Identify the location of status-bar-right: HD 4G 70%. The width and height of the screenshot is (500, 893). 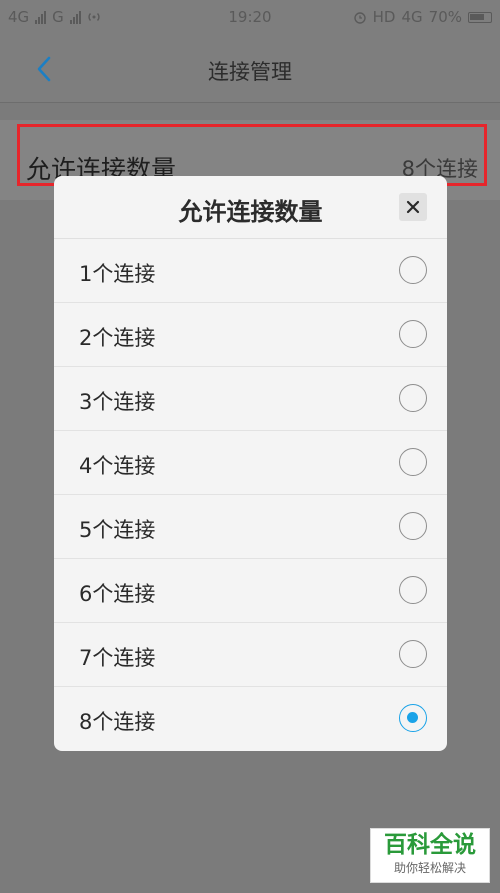
(422, 17).